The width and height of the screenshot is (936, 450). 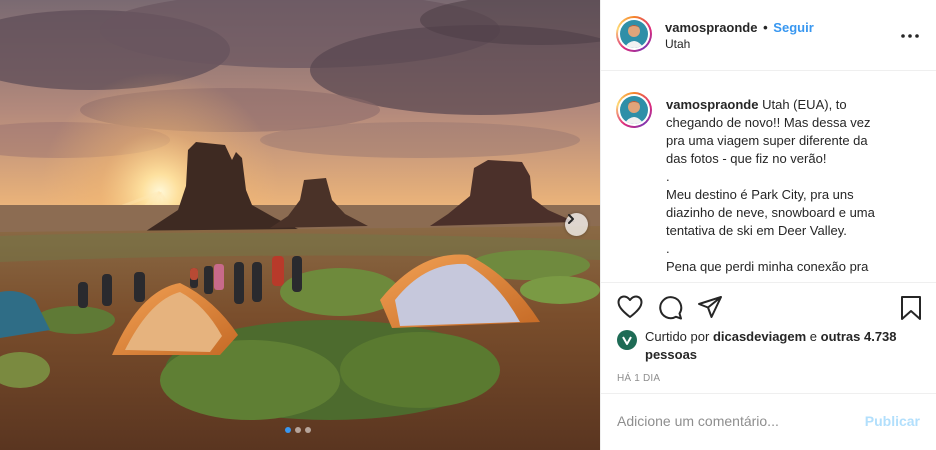 What do you see at coordinates (911, 308) in the screenshot?
I see `bookmark-icon` at bounding box center [911, 308].